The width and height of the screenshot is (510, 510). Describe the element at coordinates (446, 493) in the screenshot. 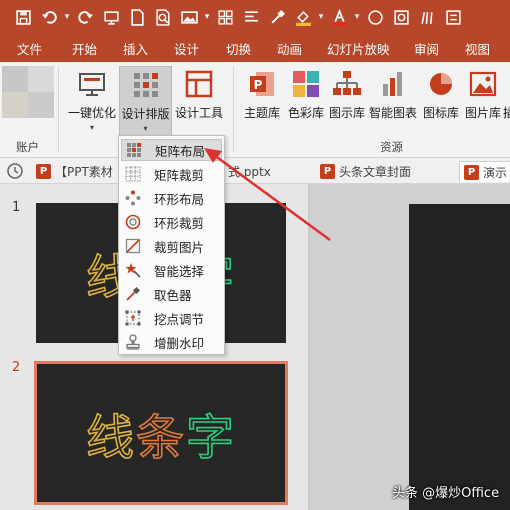

I see `watermark-text: 头条 @爆炒Office` at that location.